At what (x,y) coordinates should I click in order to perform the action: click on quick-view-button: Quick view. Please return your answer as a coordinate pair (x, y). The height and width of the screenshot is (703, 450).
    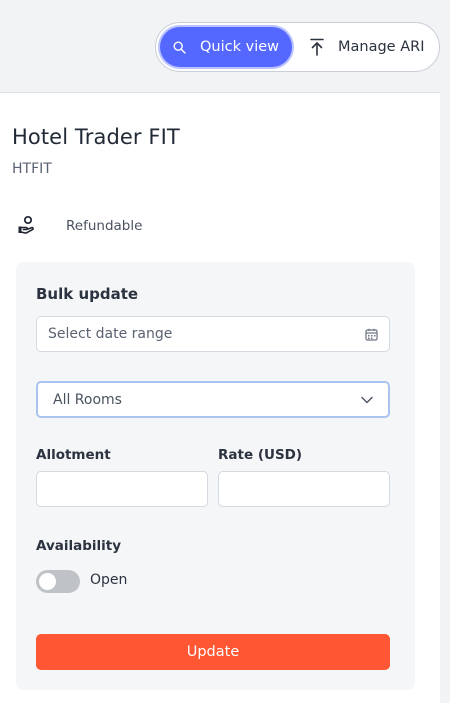
    Looking at the image, I should click on (226, 47).